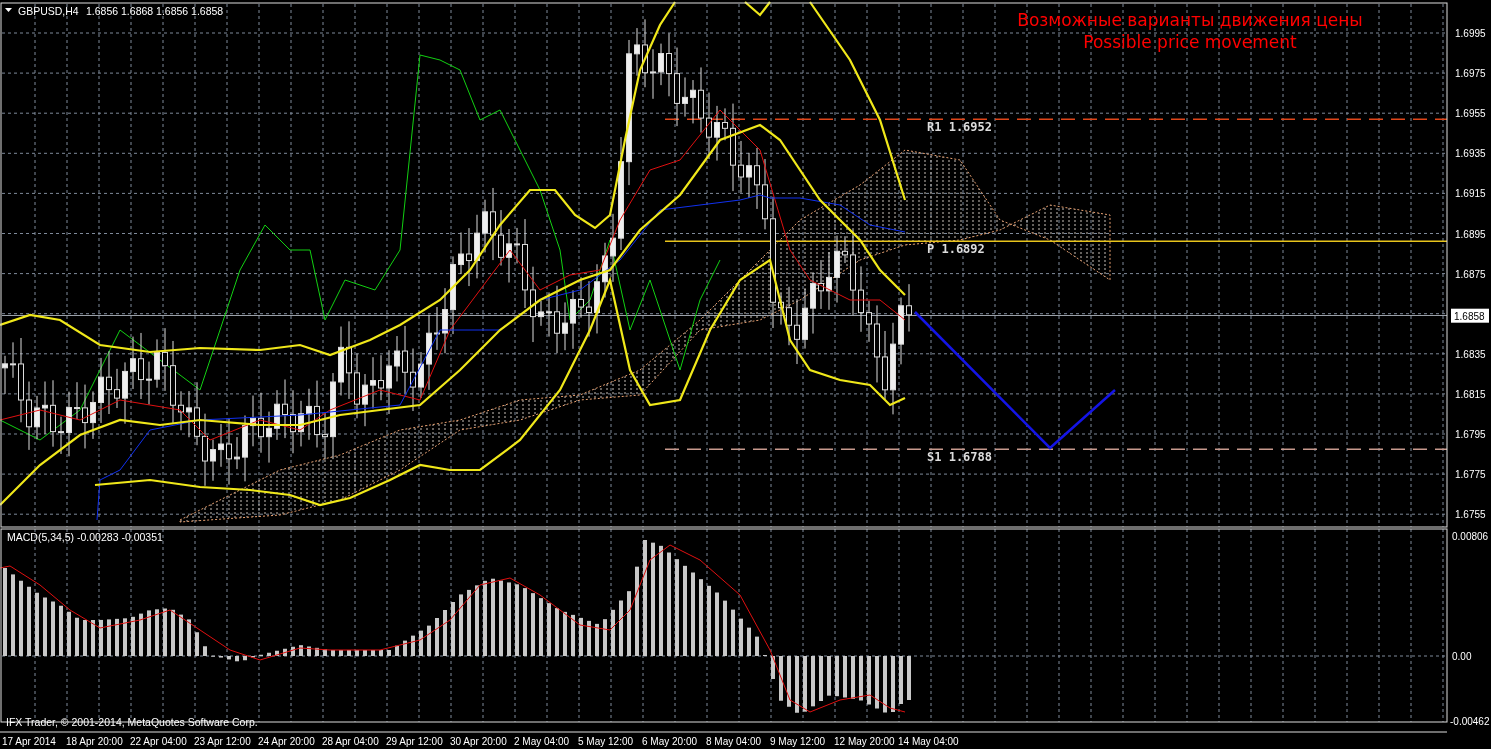 Image resolution: width=1491 pixels, height=749 pixels. Describe the element at coordinates (478, 741) in the screenshot. I see `time-label: 30 Apr 20:00` at that location.